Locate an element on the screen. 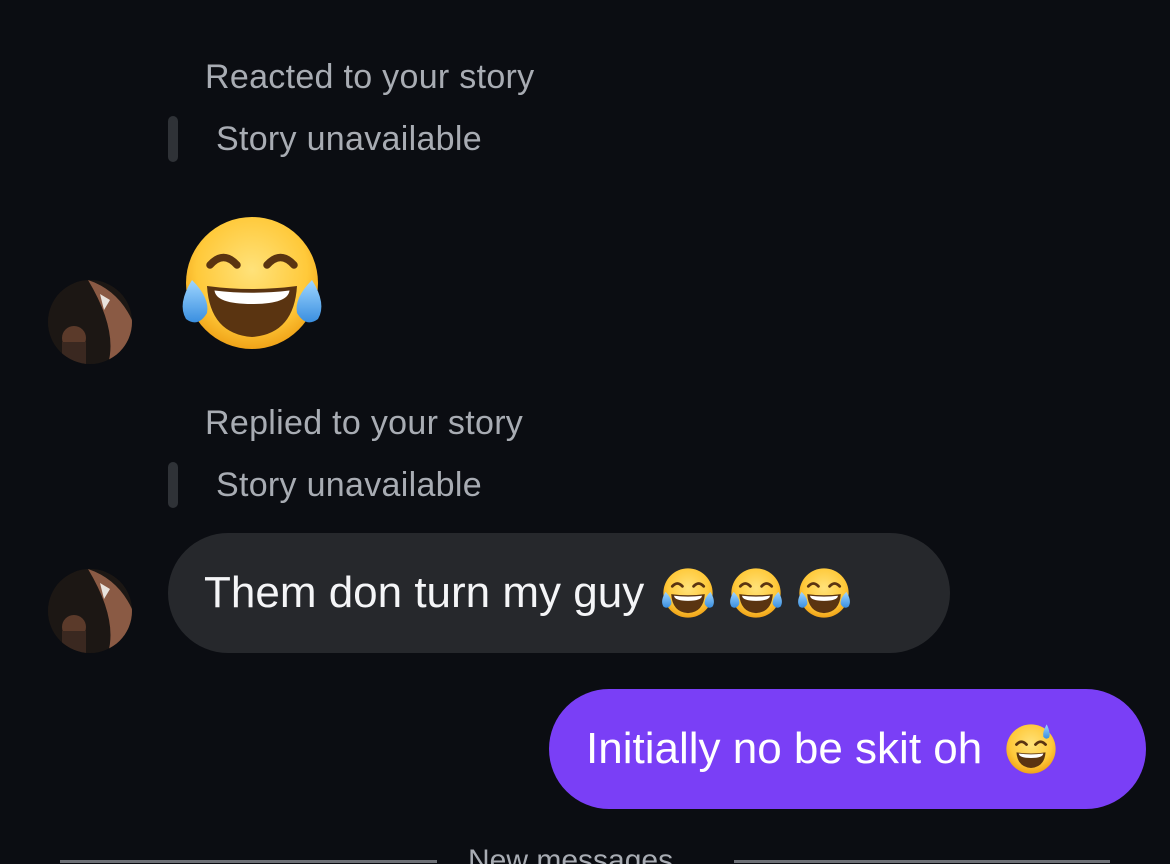 This screenshot has width=1170, height=864. message-emojis is located at coordinates (756, 593).